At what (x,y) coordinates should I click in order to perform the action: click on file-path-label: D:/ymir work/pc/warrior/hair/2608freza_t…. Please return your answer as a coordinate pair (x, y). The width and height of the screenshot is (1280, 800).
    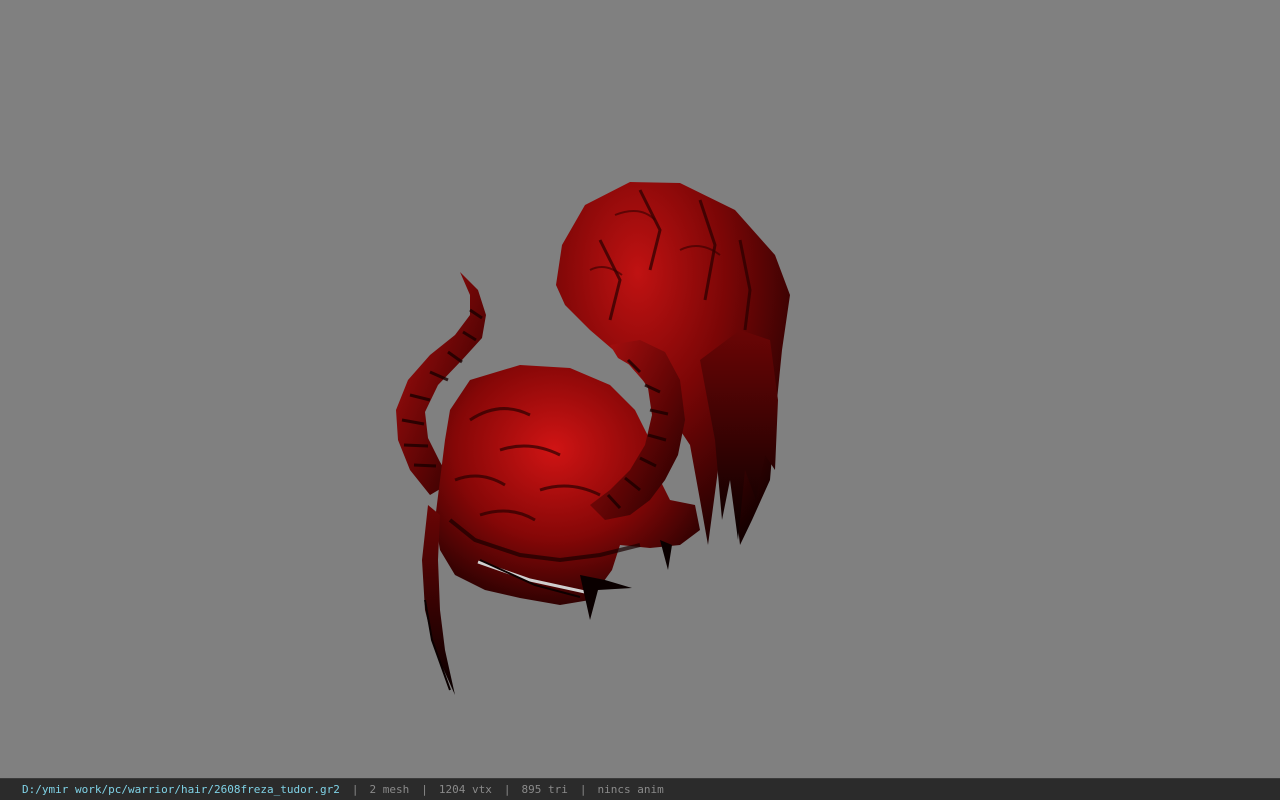
    Looking at the image, I should click on (181, 789).